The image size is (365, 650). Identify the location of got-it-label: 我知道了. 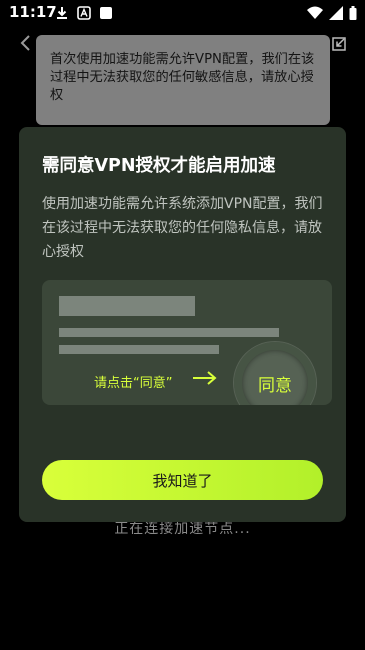
(182, 480).